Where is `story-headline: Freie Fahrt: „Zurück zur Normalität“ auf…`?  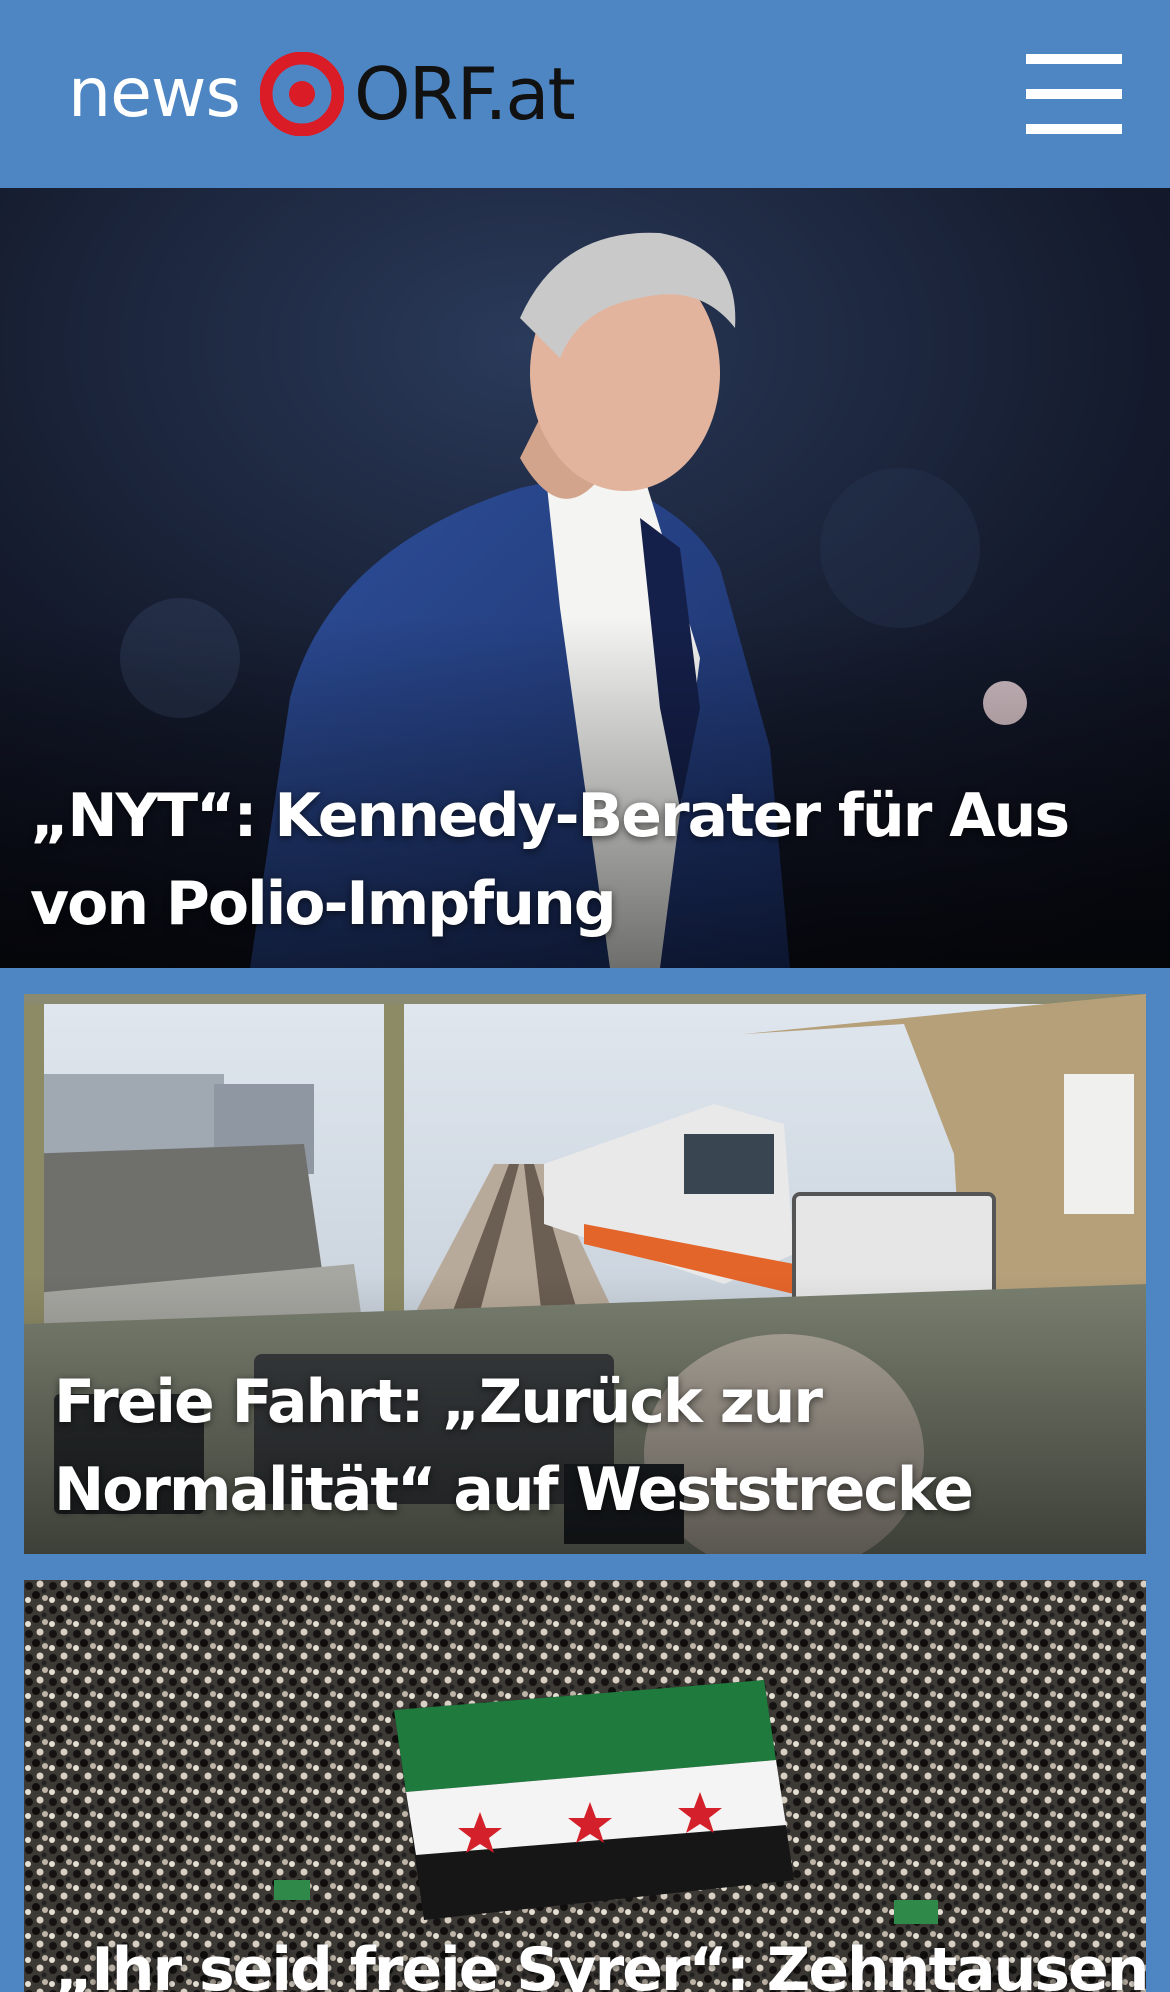 story-headline: Freie Fahrt: „Zurück zur Normalität“ auf… is located at coordinates (514, 1446).